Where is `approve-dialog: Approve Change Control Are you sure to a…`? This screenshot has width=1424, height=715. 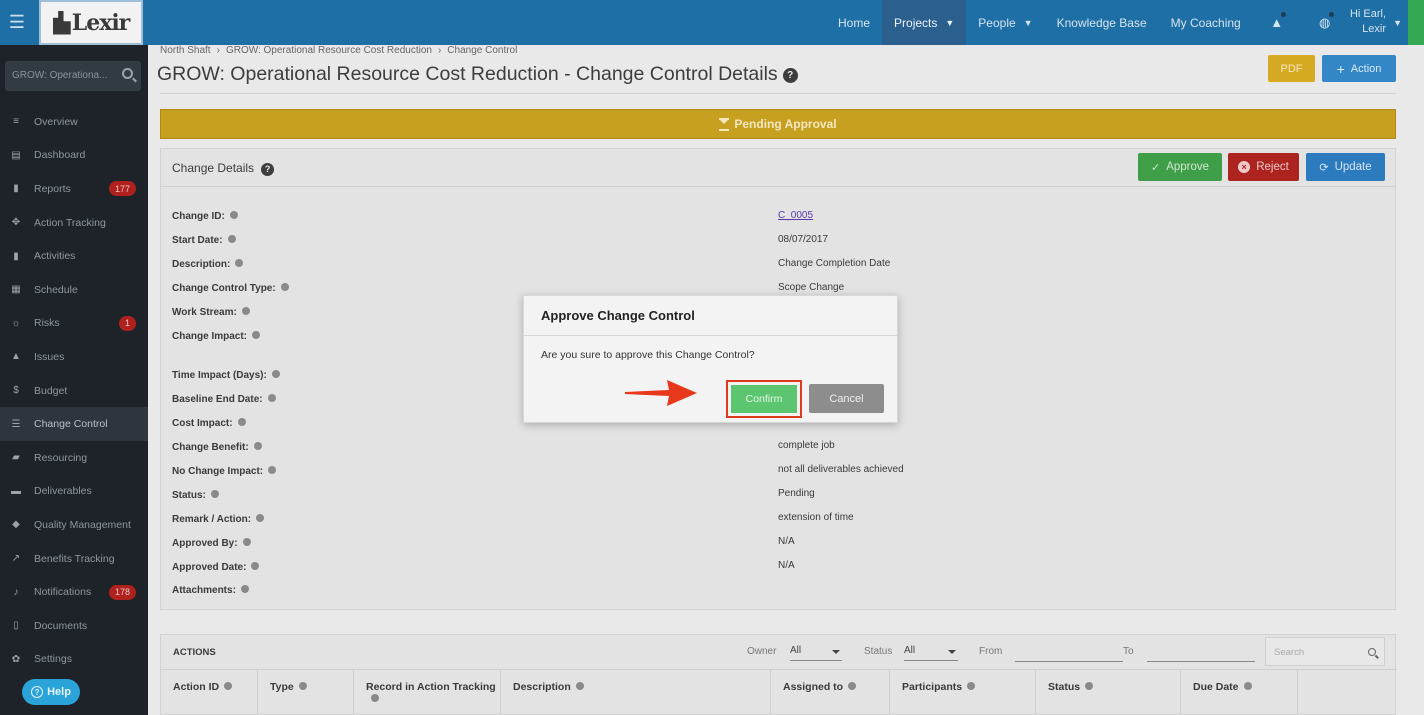 approve-dialog: Approve Change Control Are you sure to a… is located at coordinates (710, 359).